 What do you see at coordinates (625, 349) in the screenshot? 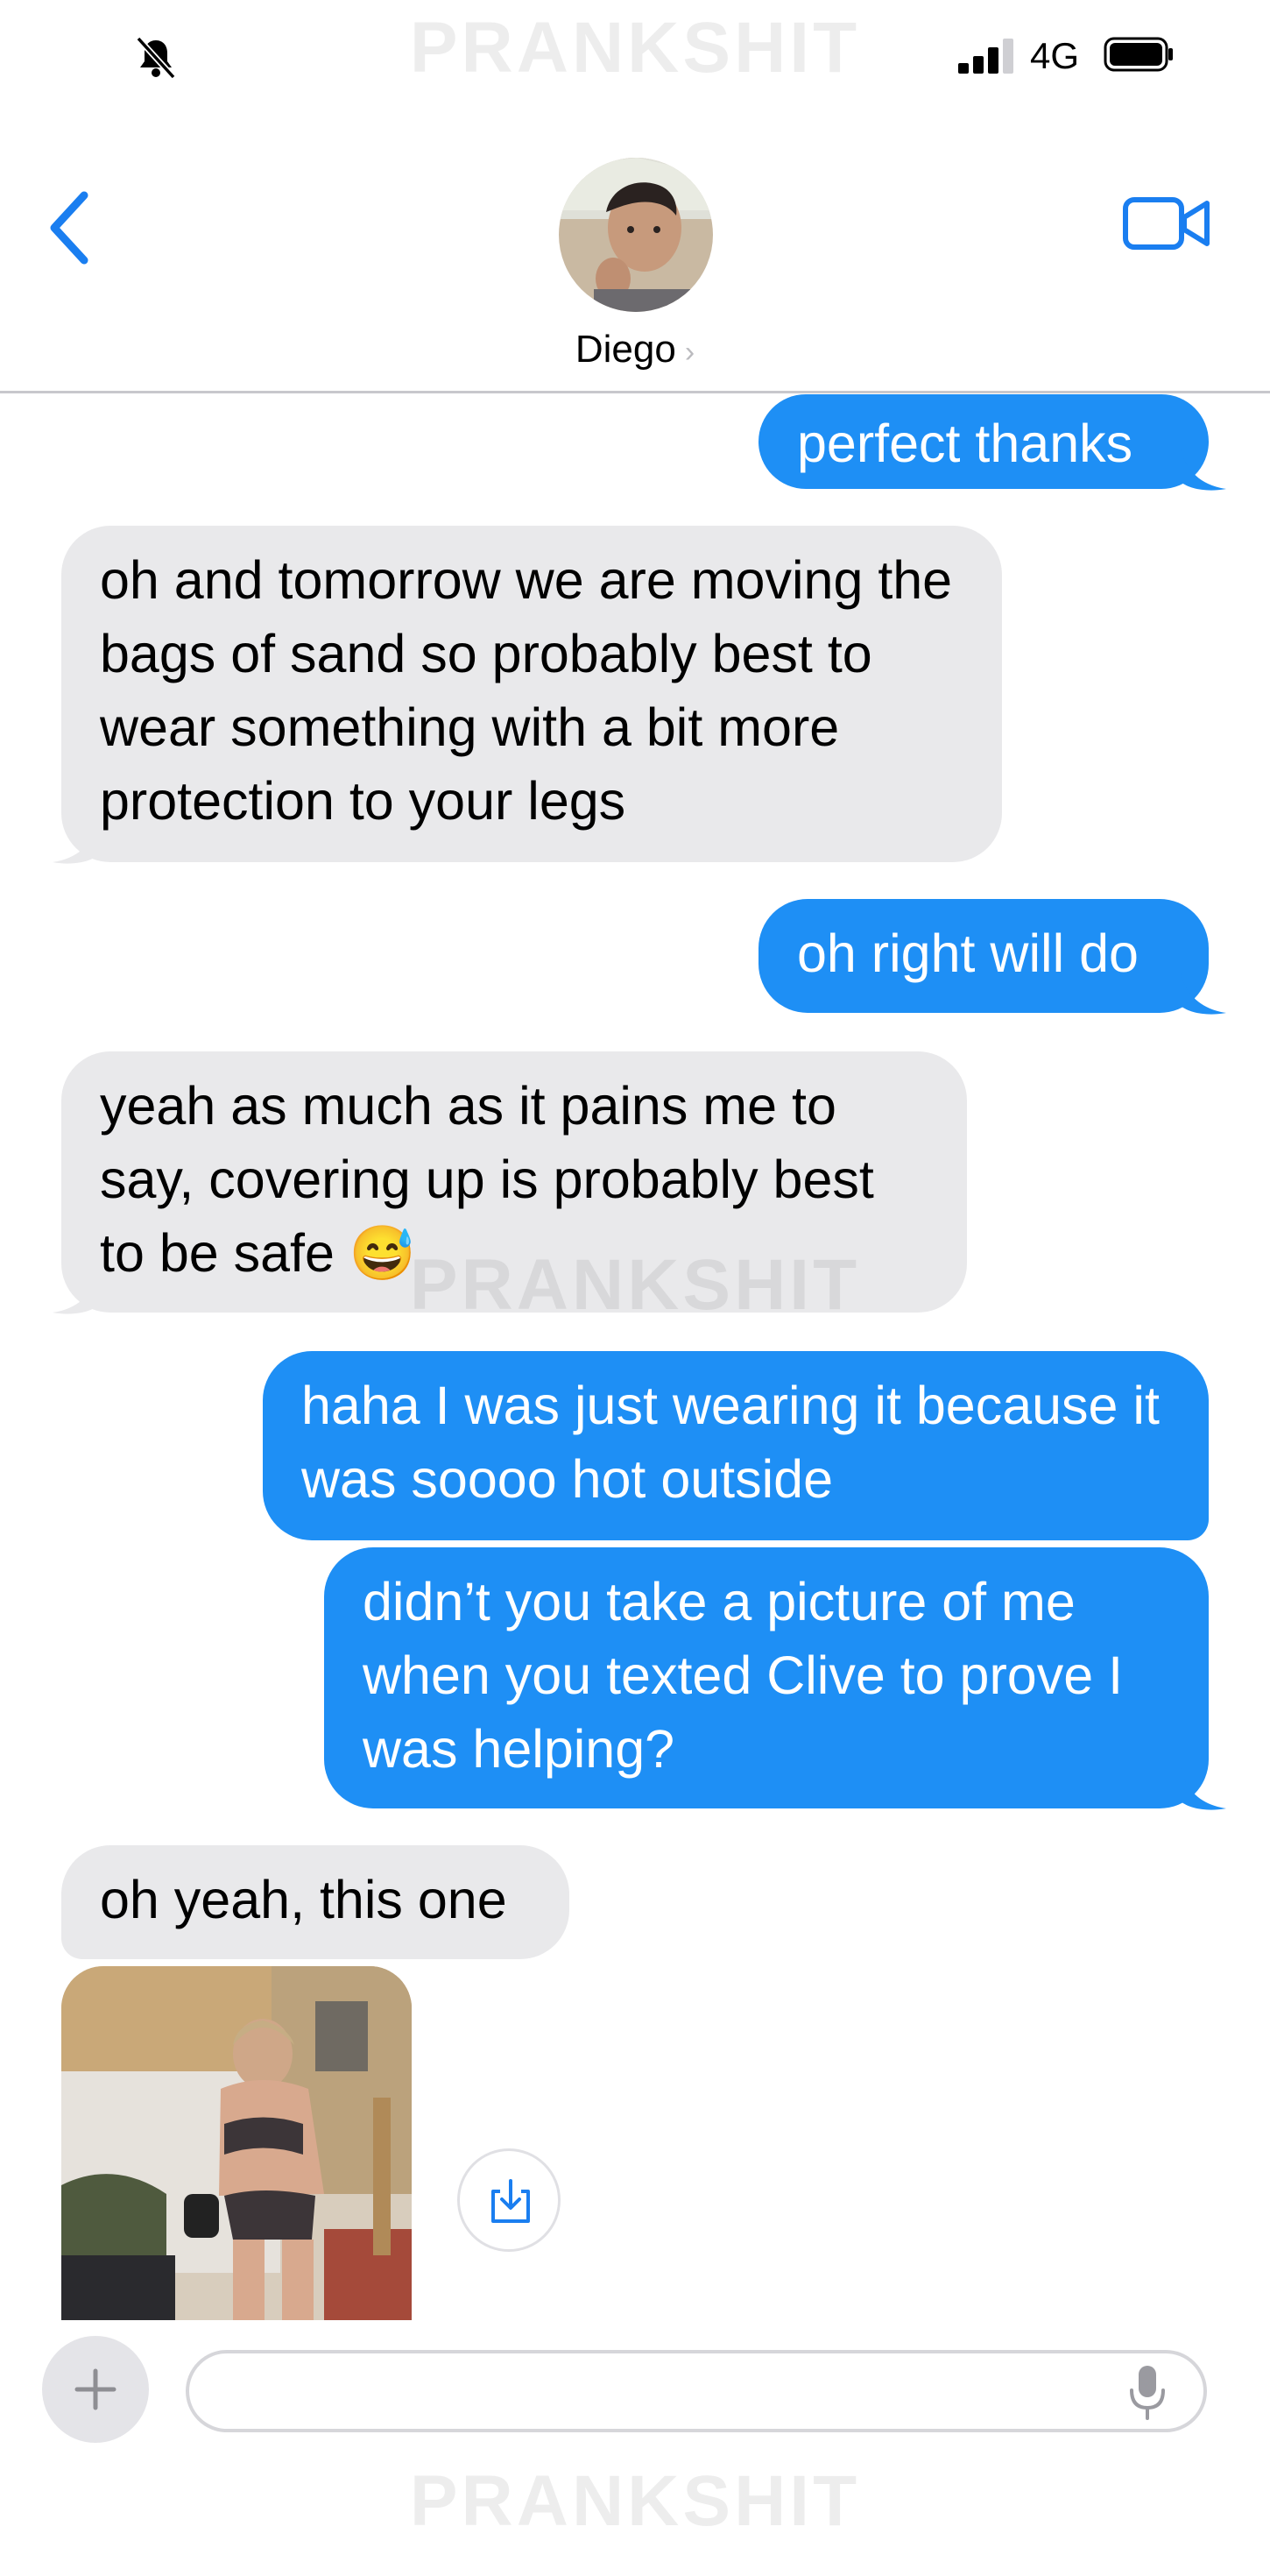
I see `contact-name-label: Diego` at bounding box center [625, 349].